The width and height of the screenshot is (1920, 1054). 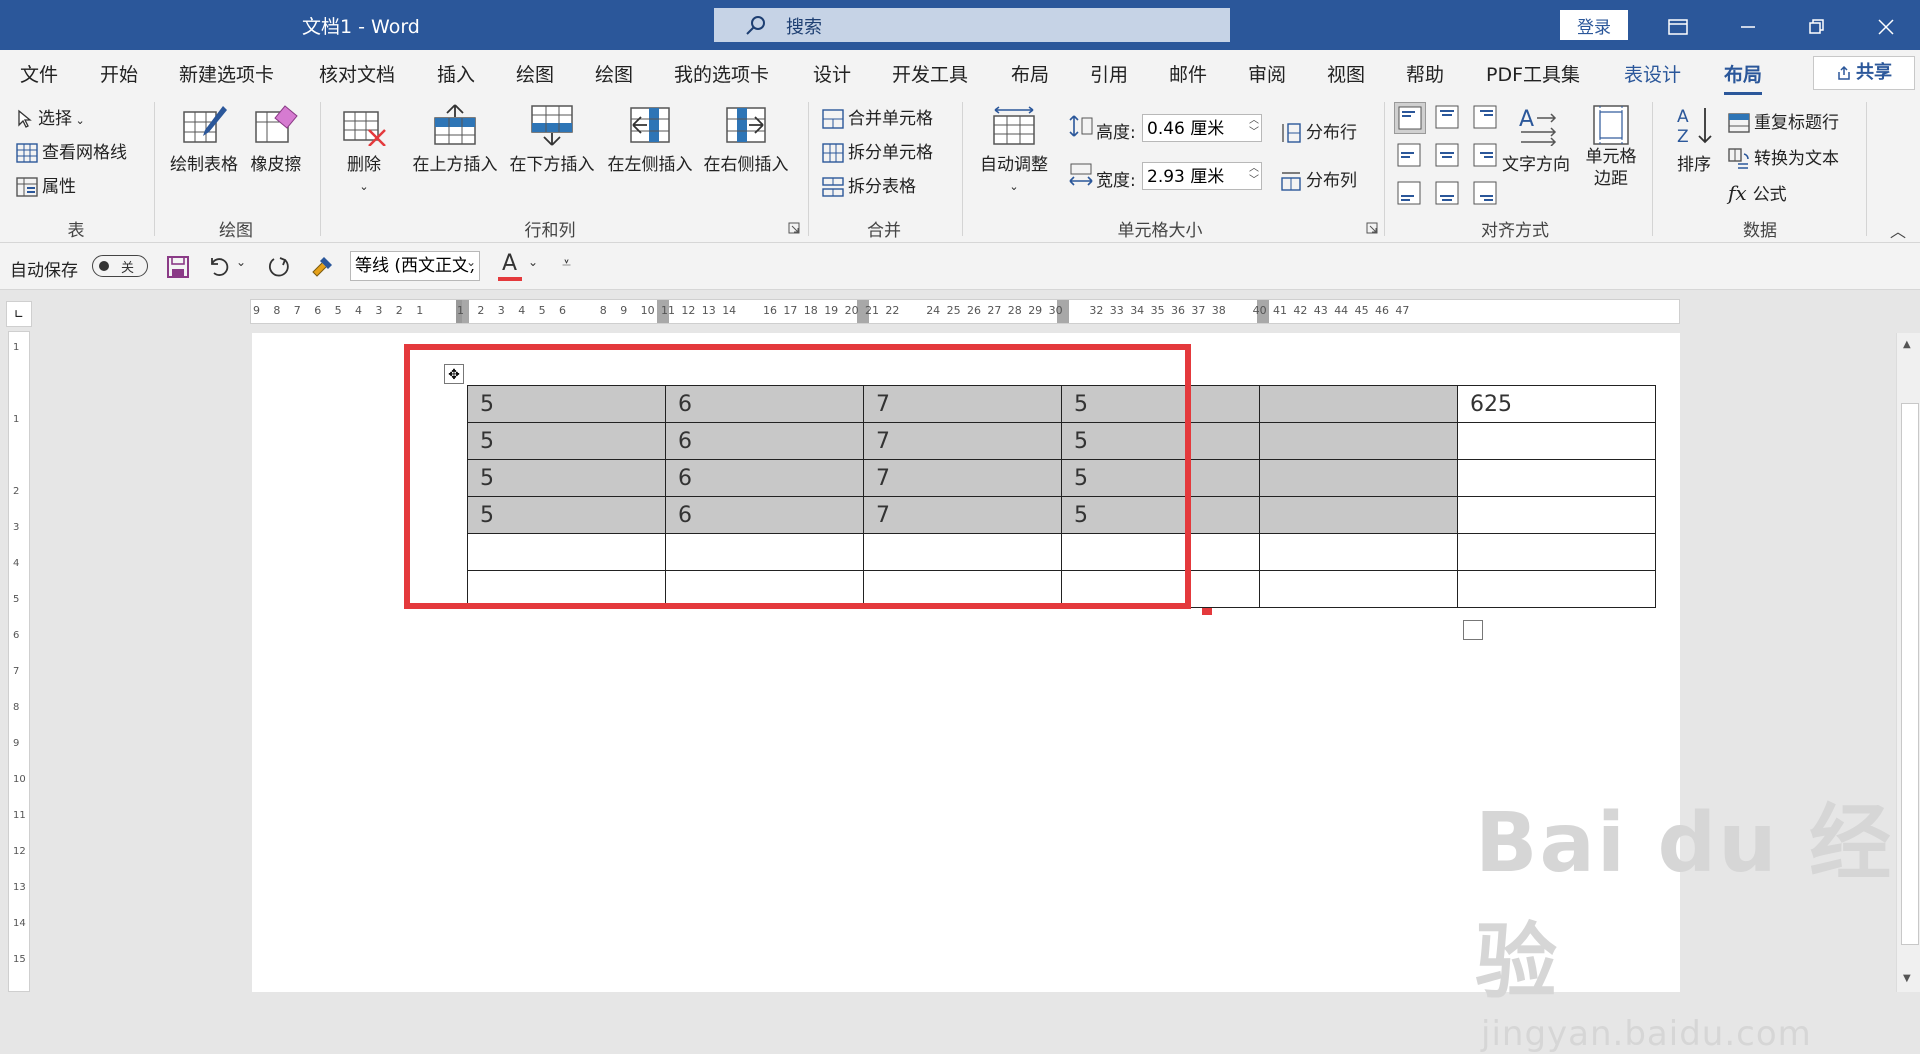 I want to click on distribute-rows-button: 分布行, so click(x=1318, y=131).